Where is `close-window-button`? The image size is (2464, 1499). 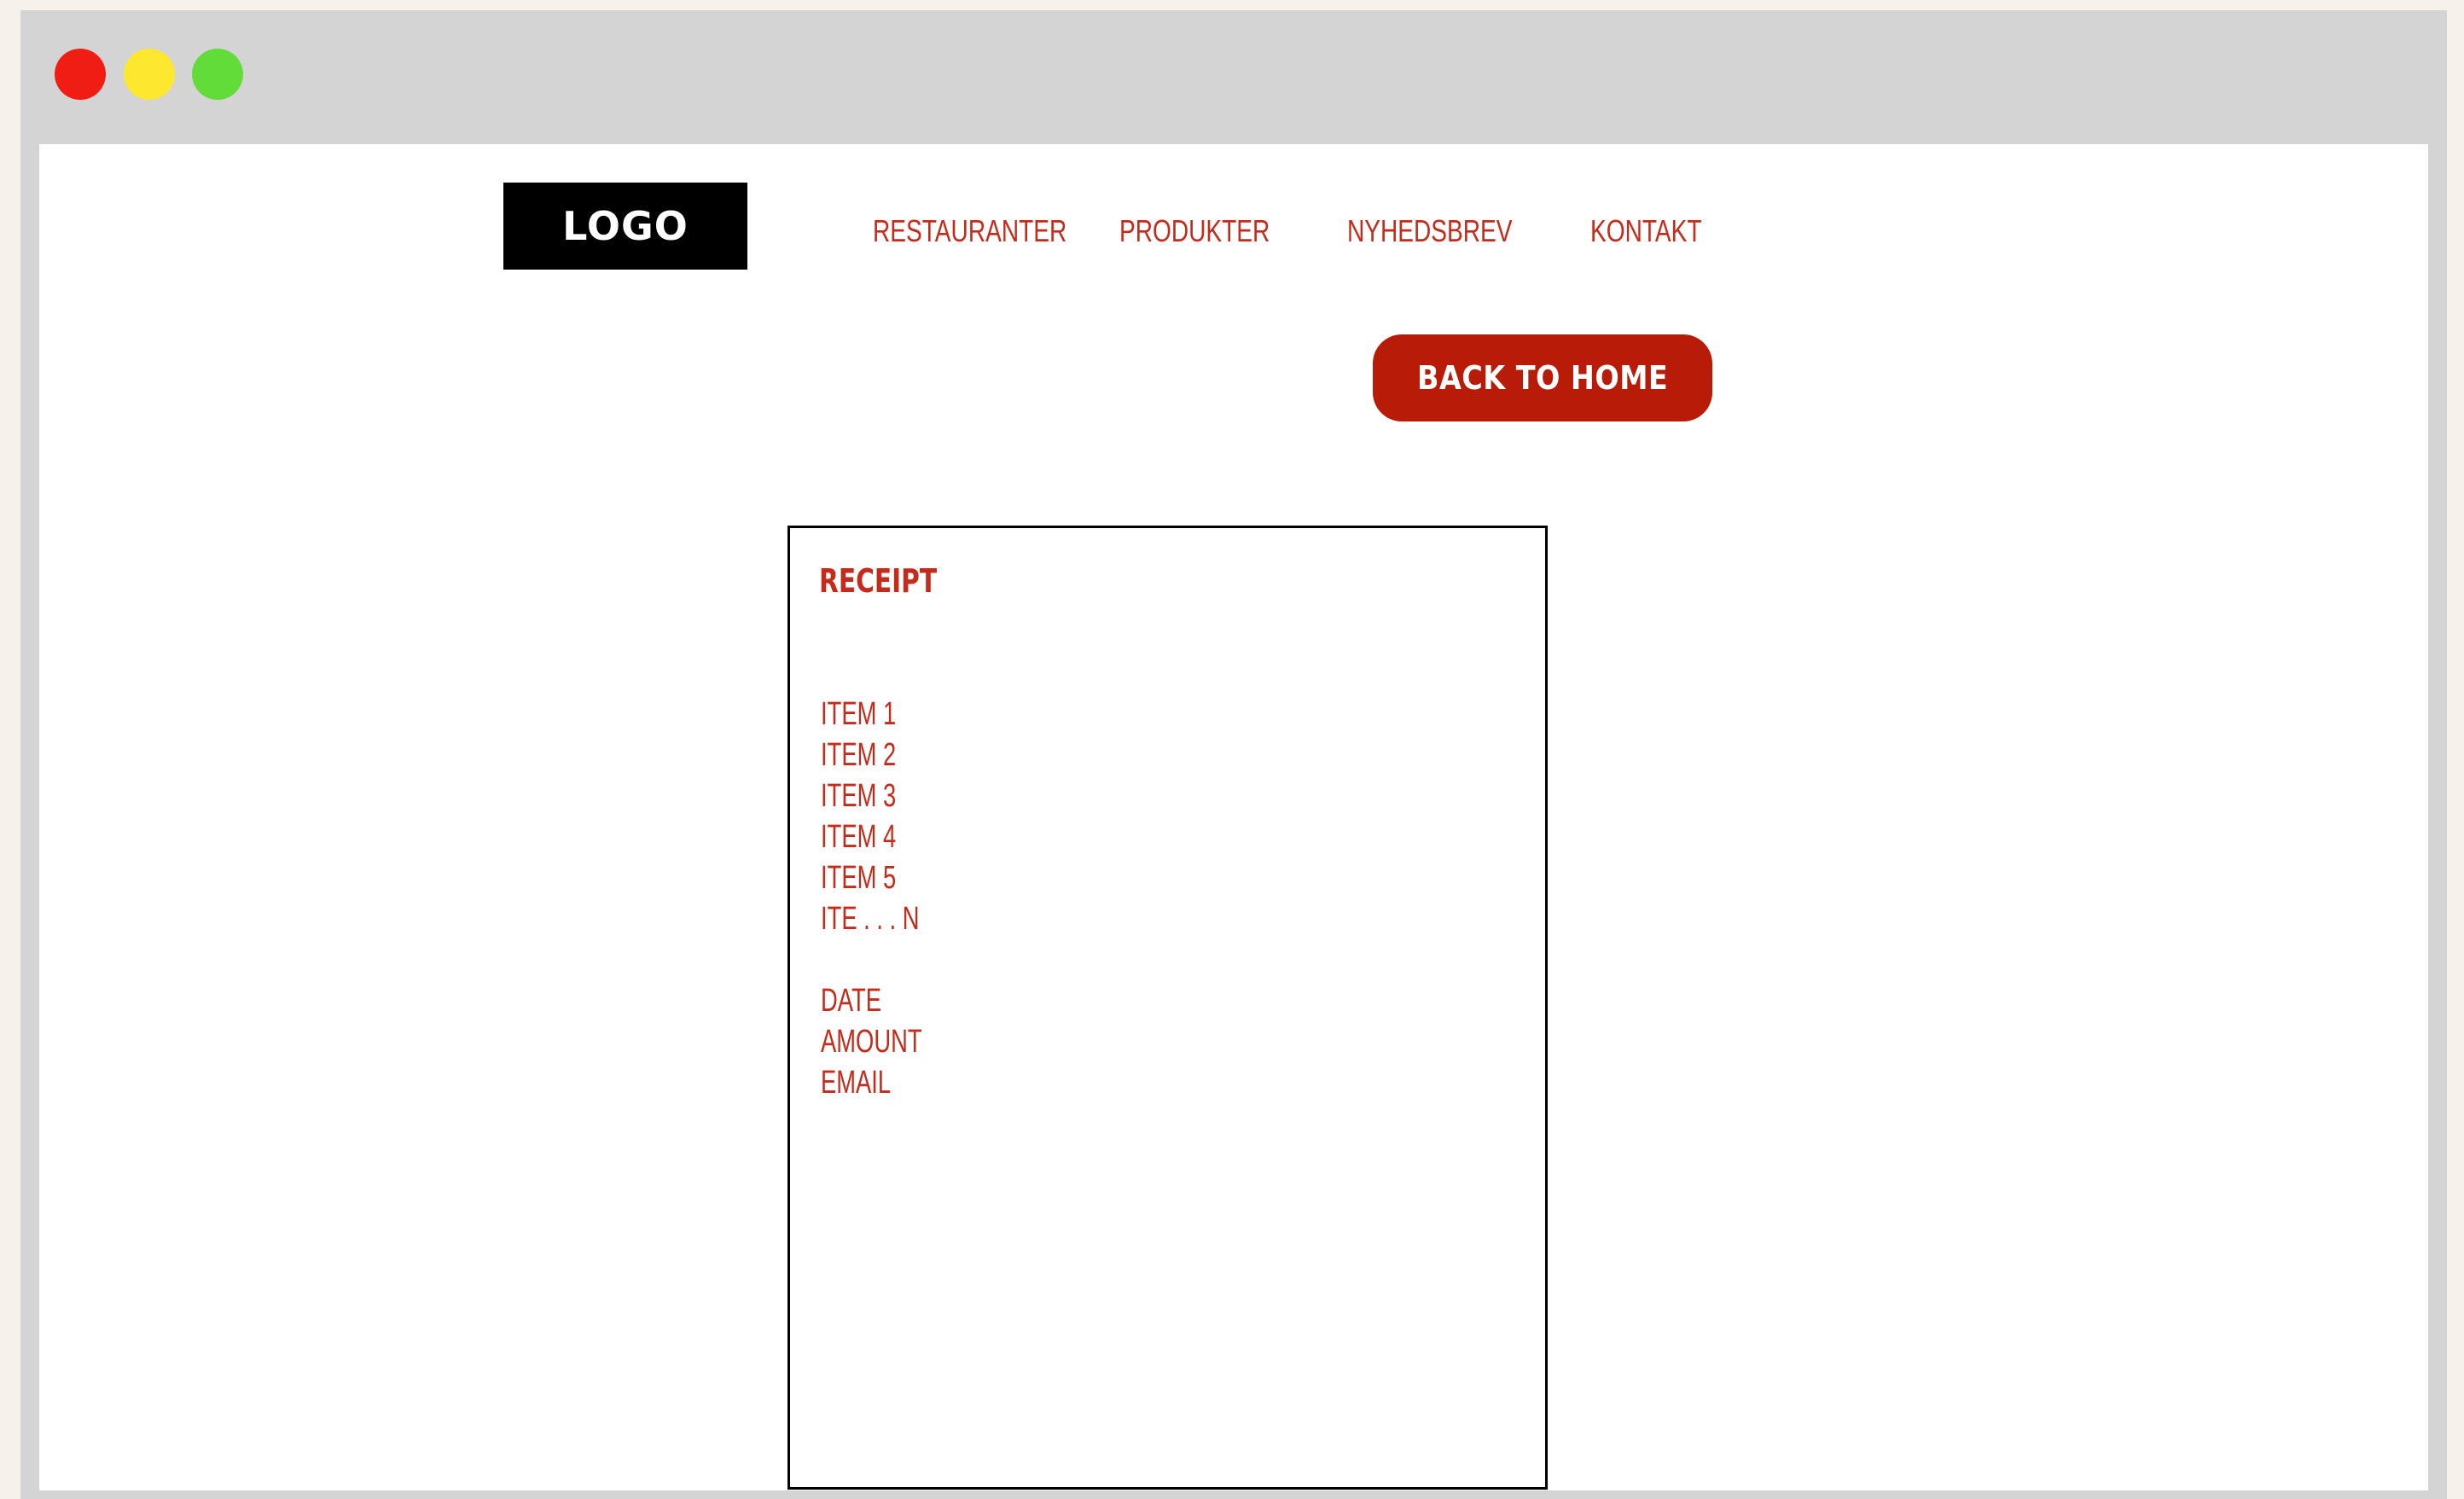 close-window-button is located at coordinates (80, 74).